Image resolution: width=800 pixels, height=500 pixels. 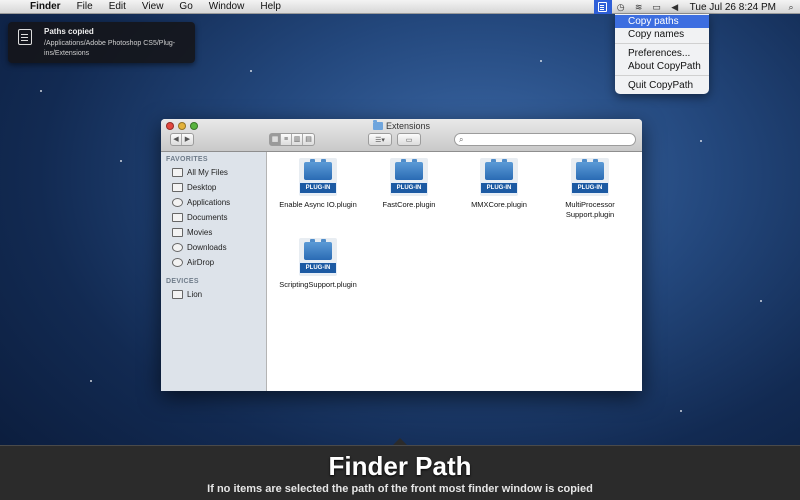 I want to click on file-item: PLUG-IN MultiProcessor Support.plugin, so click(x=590, y=189).